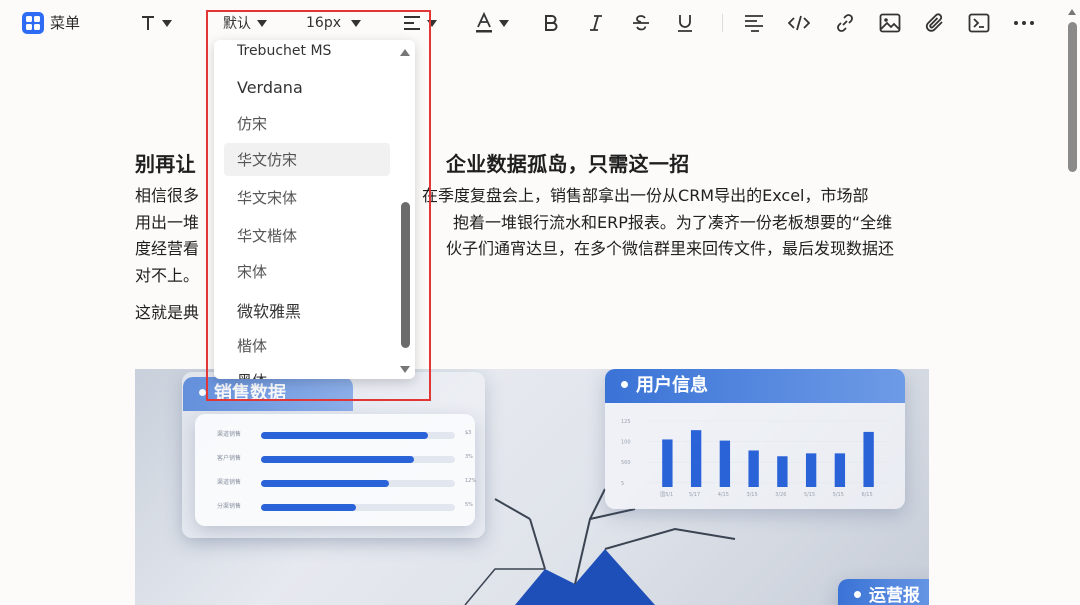 This screenshot has width=1080, height=605. I want to click on paragraph-button, so click(754, 23).